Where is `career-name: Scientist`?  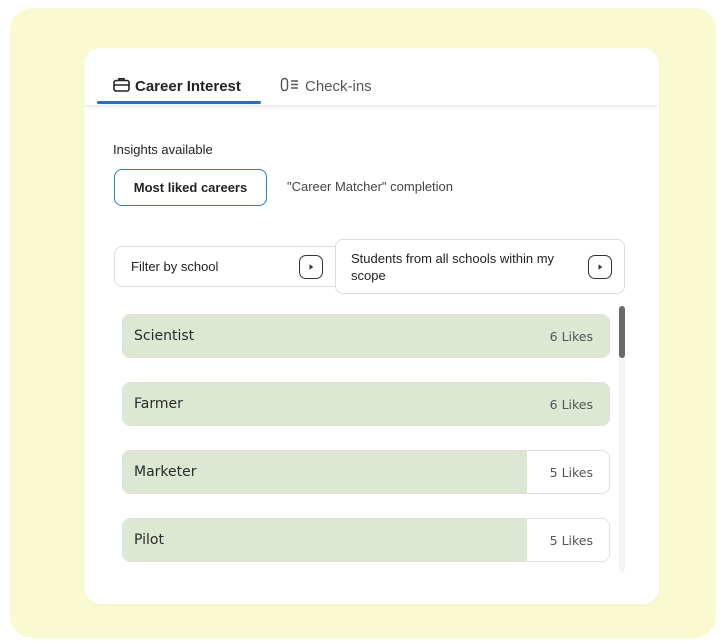
career-name: Scientist is located at coordinates (164, 336).